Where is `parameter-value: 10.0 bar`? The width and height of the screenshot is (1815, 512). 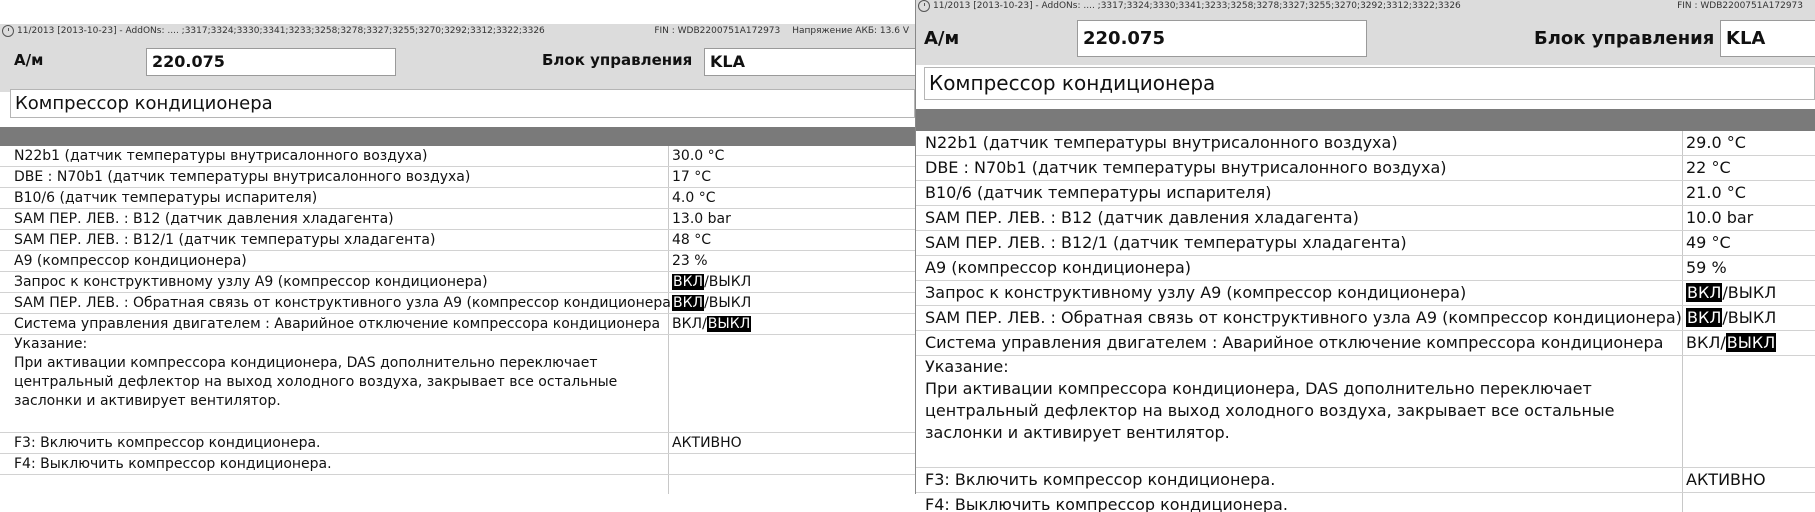
parameter-value: 10.0 bar is located at coordinates (1720, 217).